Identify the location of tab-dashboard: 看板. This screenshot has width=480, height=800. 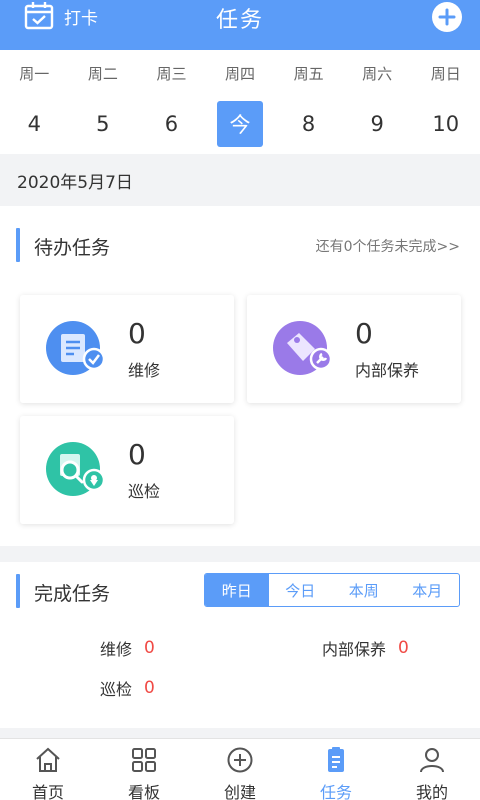
(144, 769).